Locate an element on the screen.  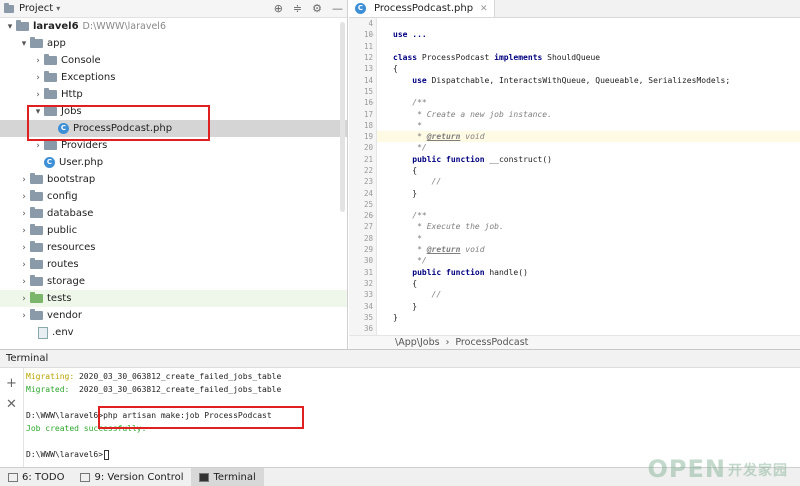
tree-item-bootstrap: › bootstrap is located at coordinates (173, 179).